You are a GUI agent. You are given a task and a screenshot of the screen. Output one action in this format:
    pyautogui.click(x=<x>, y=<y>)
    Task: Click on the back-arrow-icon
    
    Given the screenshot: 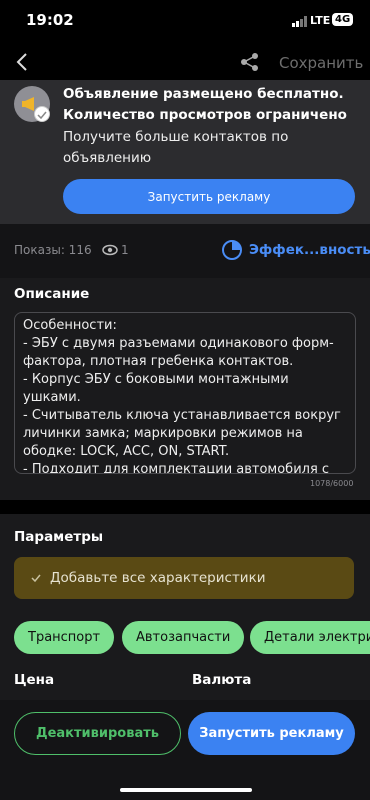 What is the action you would take?
    pyautogui.click(x=22, y=62)
    